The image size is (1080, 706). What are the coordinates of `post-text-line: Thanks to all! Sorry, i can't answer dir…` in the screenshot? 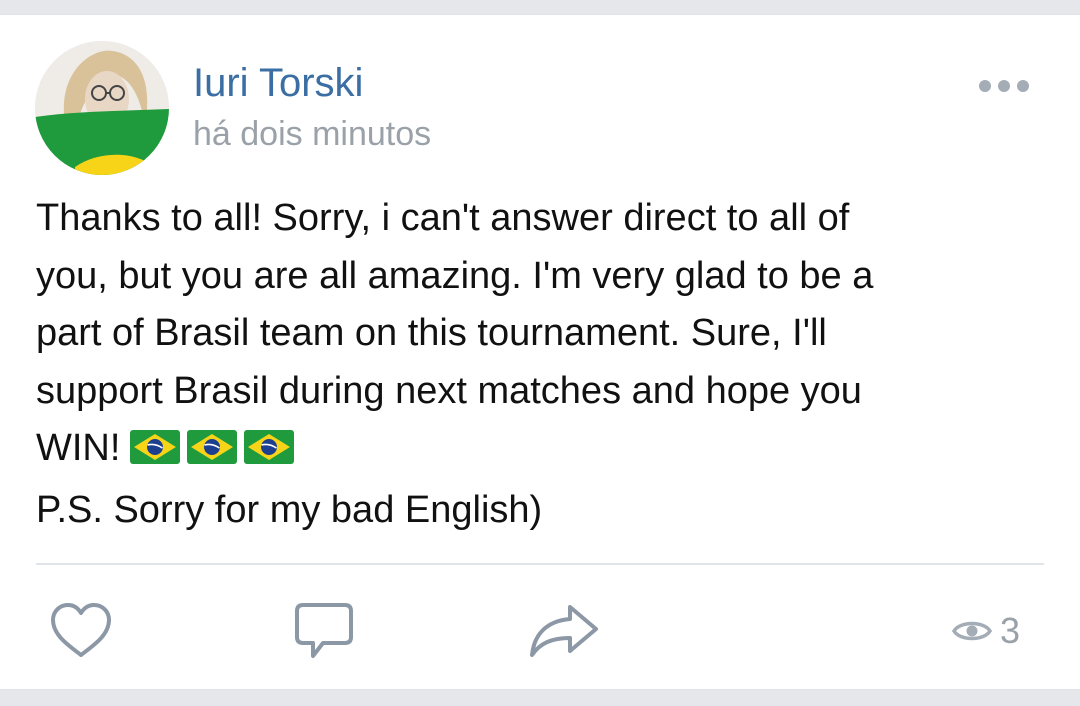 It's located at (443, 218).